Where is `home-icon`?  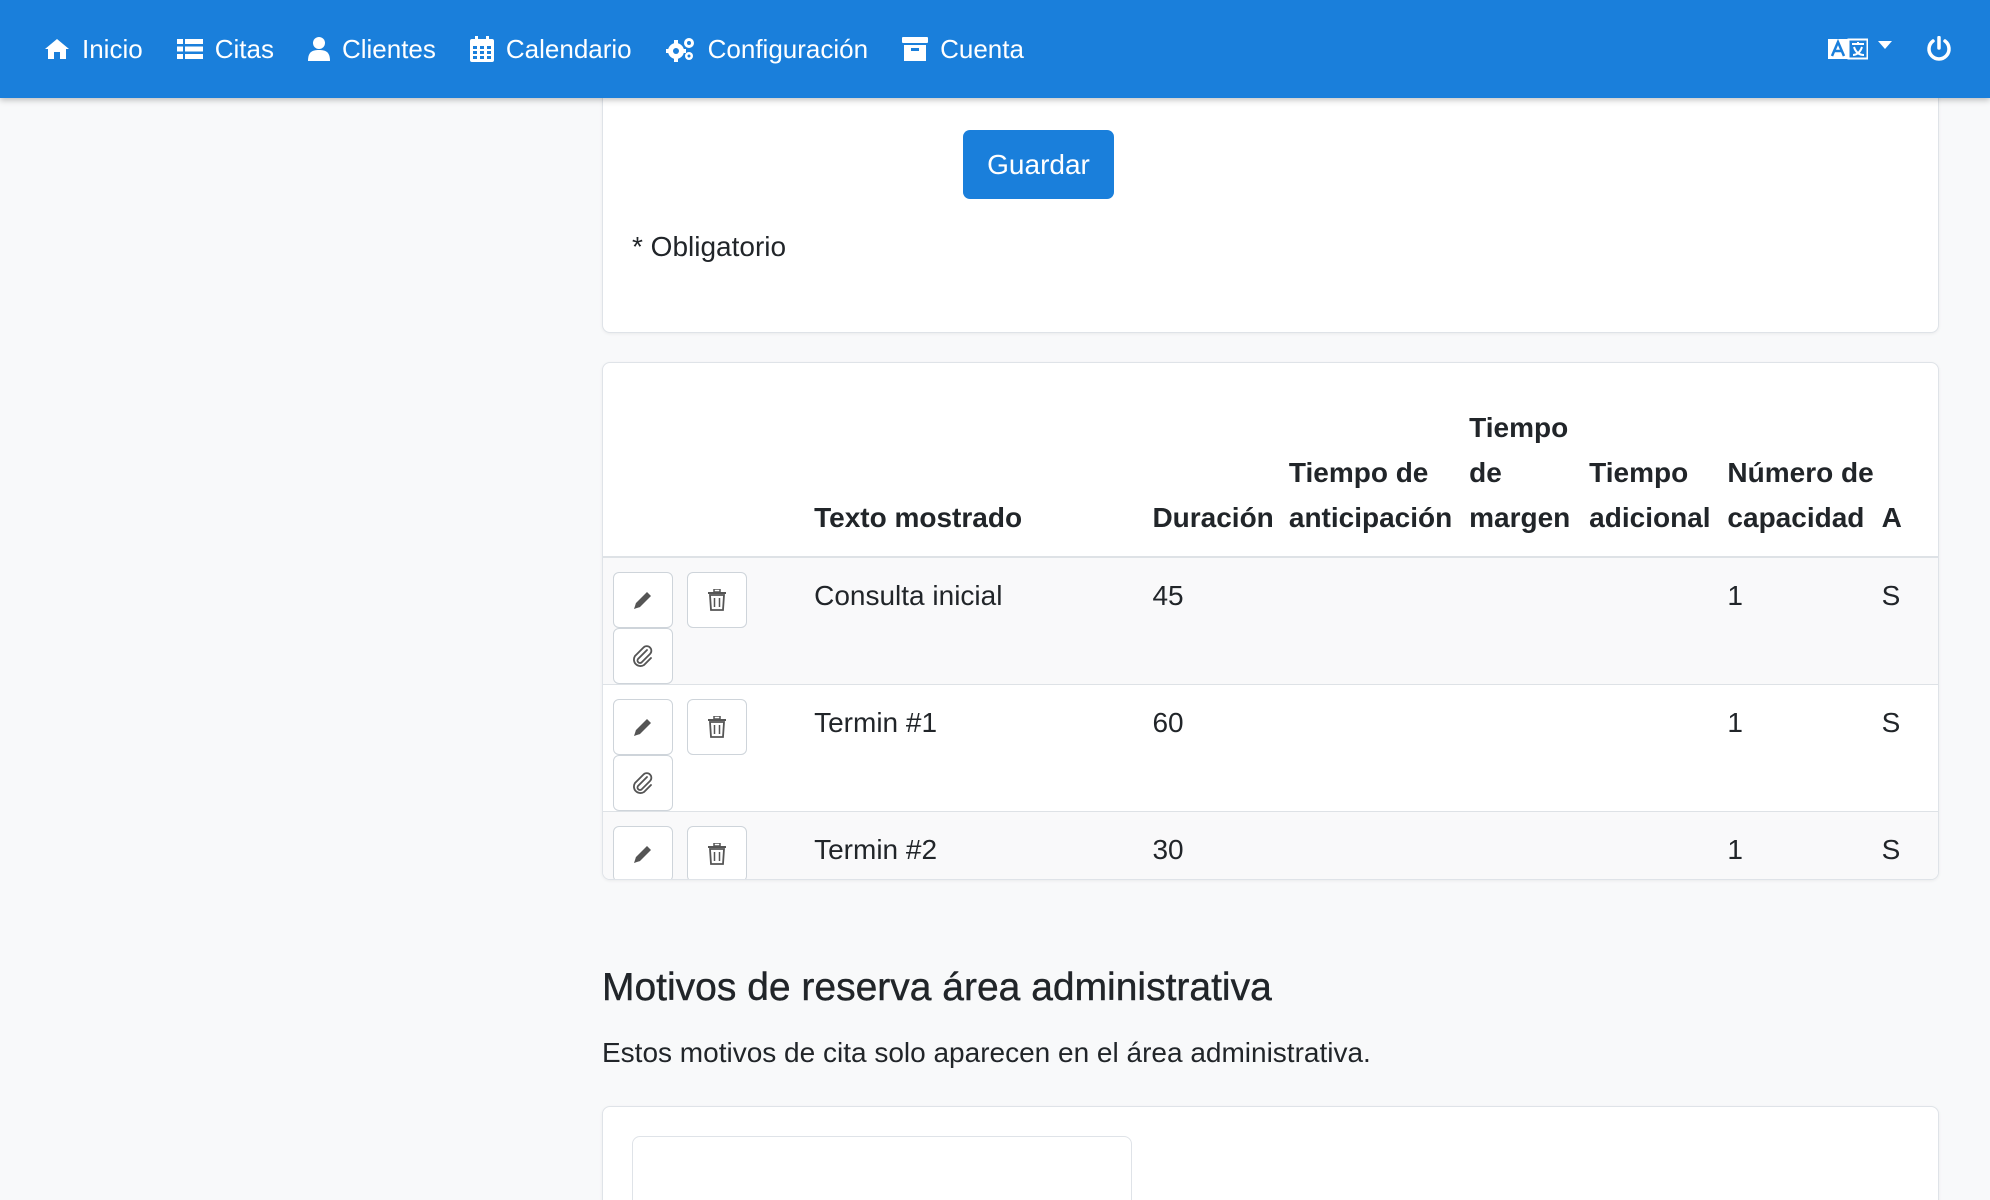 home-icon is located at coordinates (57, 49).